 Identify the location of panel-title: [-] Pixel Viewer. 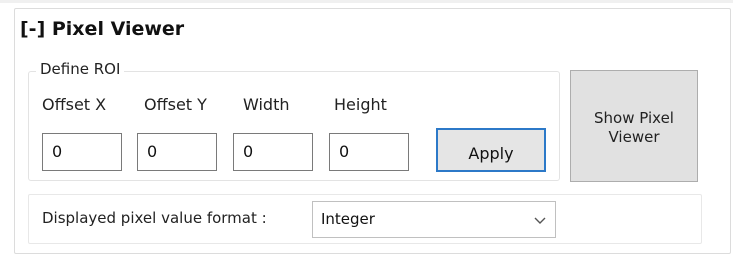
(102, 29).